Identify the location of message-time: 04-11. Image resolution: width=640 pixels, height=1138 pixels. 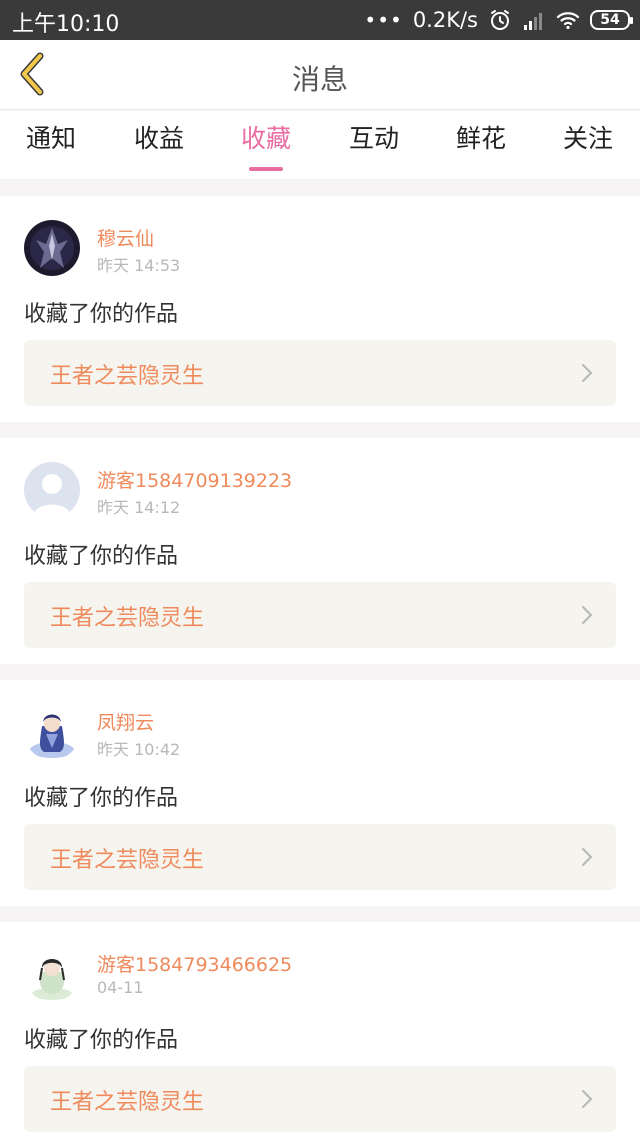
(120, 987).